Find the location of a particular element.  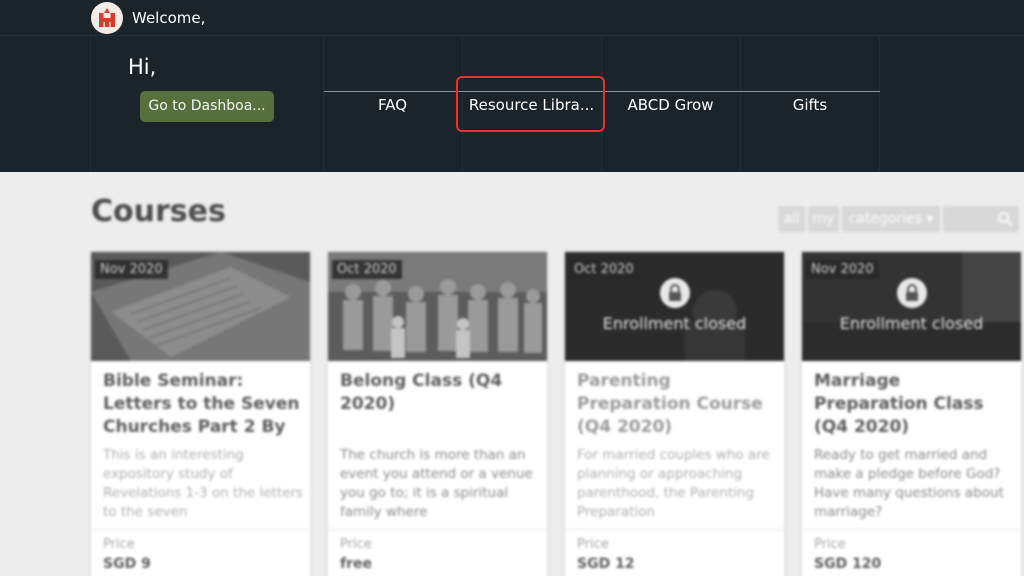

price-value: SGD 120 is located at coordinates (848, 564).